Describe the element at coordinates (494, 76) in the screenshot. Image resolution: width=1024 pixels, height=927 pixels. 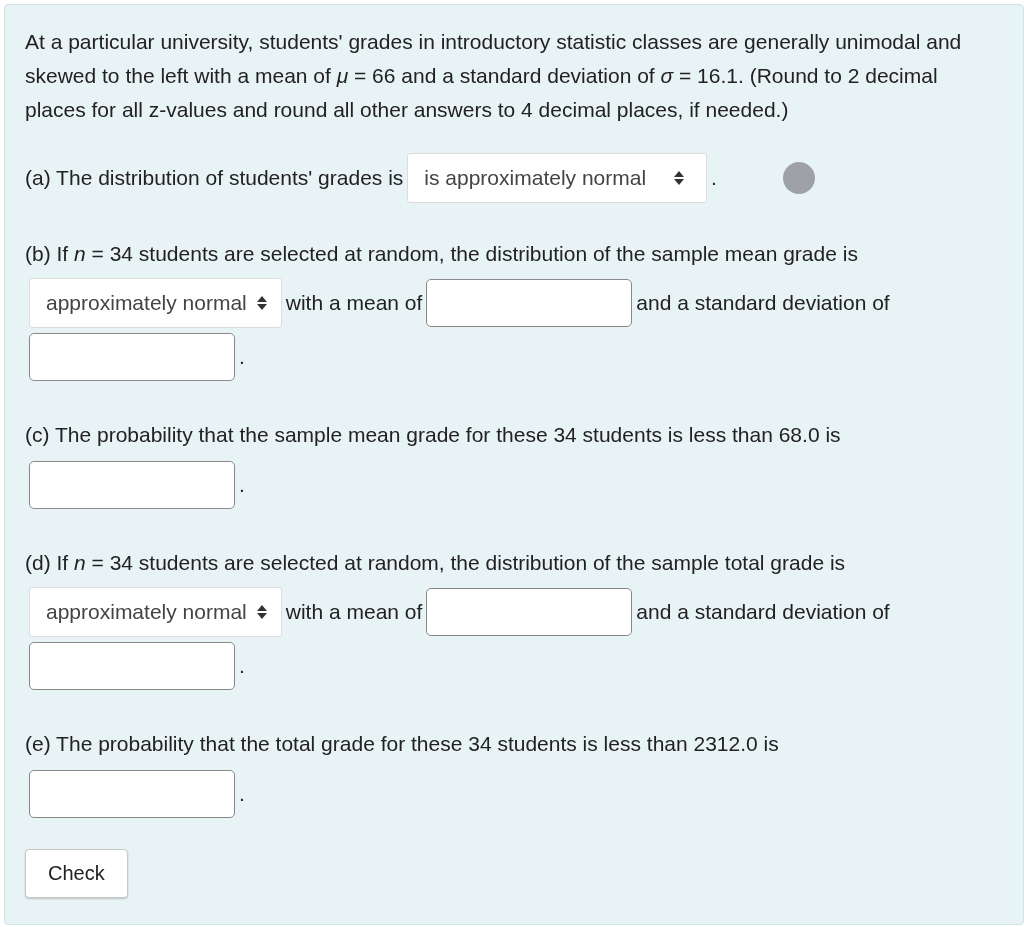
I see `question-text: At a particular university, students' grades in introductory statistic classes are generally unimodal and skewed to the left with a mean of μ = 66 and a standard deviation of σ = 16.1. (Round to 2 decimal places for all z-values and round all other answers to 4 decimal places, if needed.)` at that location.